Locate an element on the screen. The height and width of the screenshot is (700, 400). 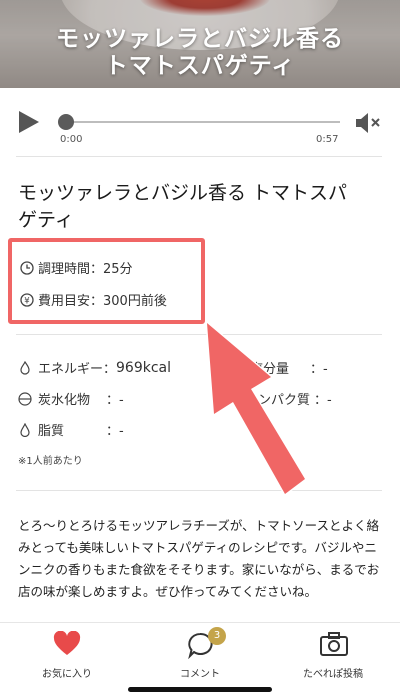
carbs-icon is located at coordinates (25, 398).